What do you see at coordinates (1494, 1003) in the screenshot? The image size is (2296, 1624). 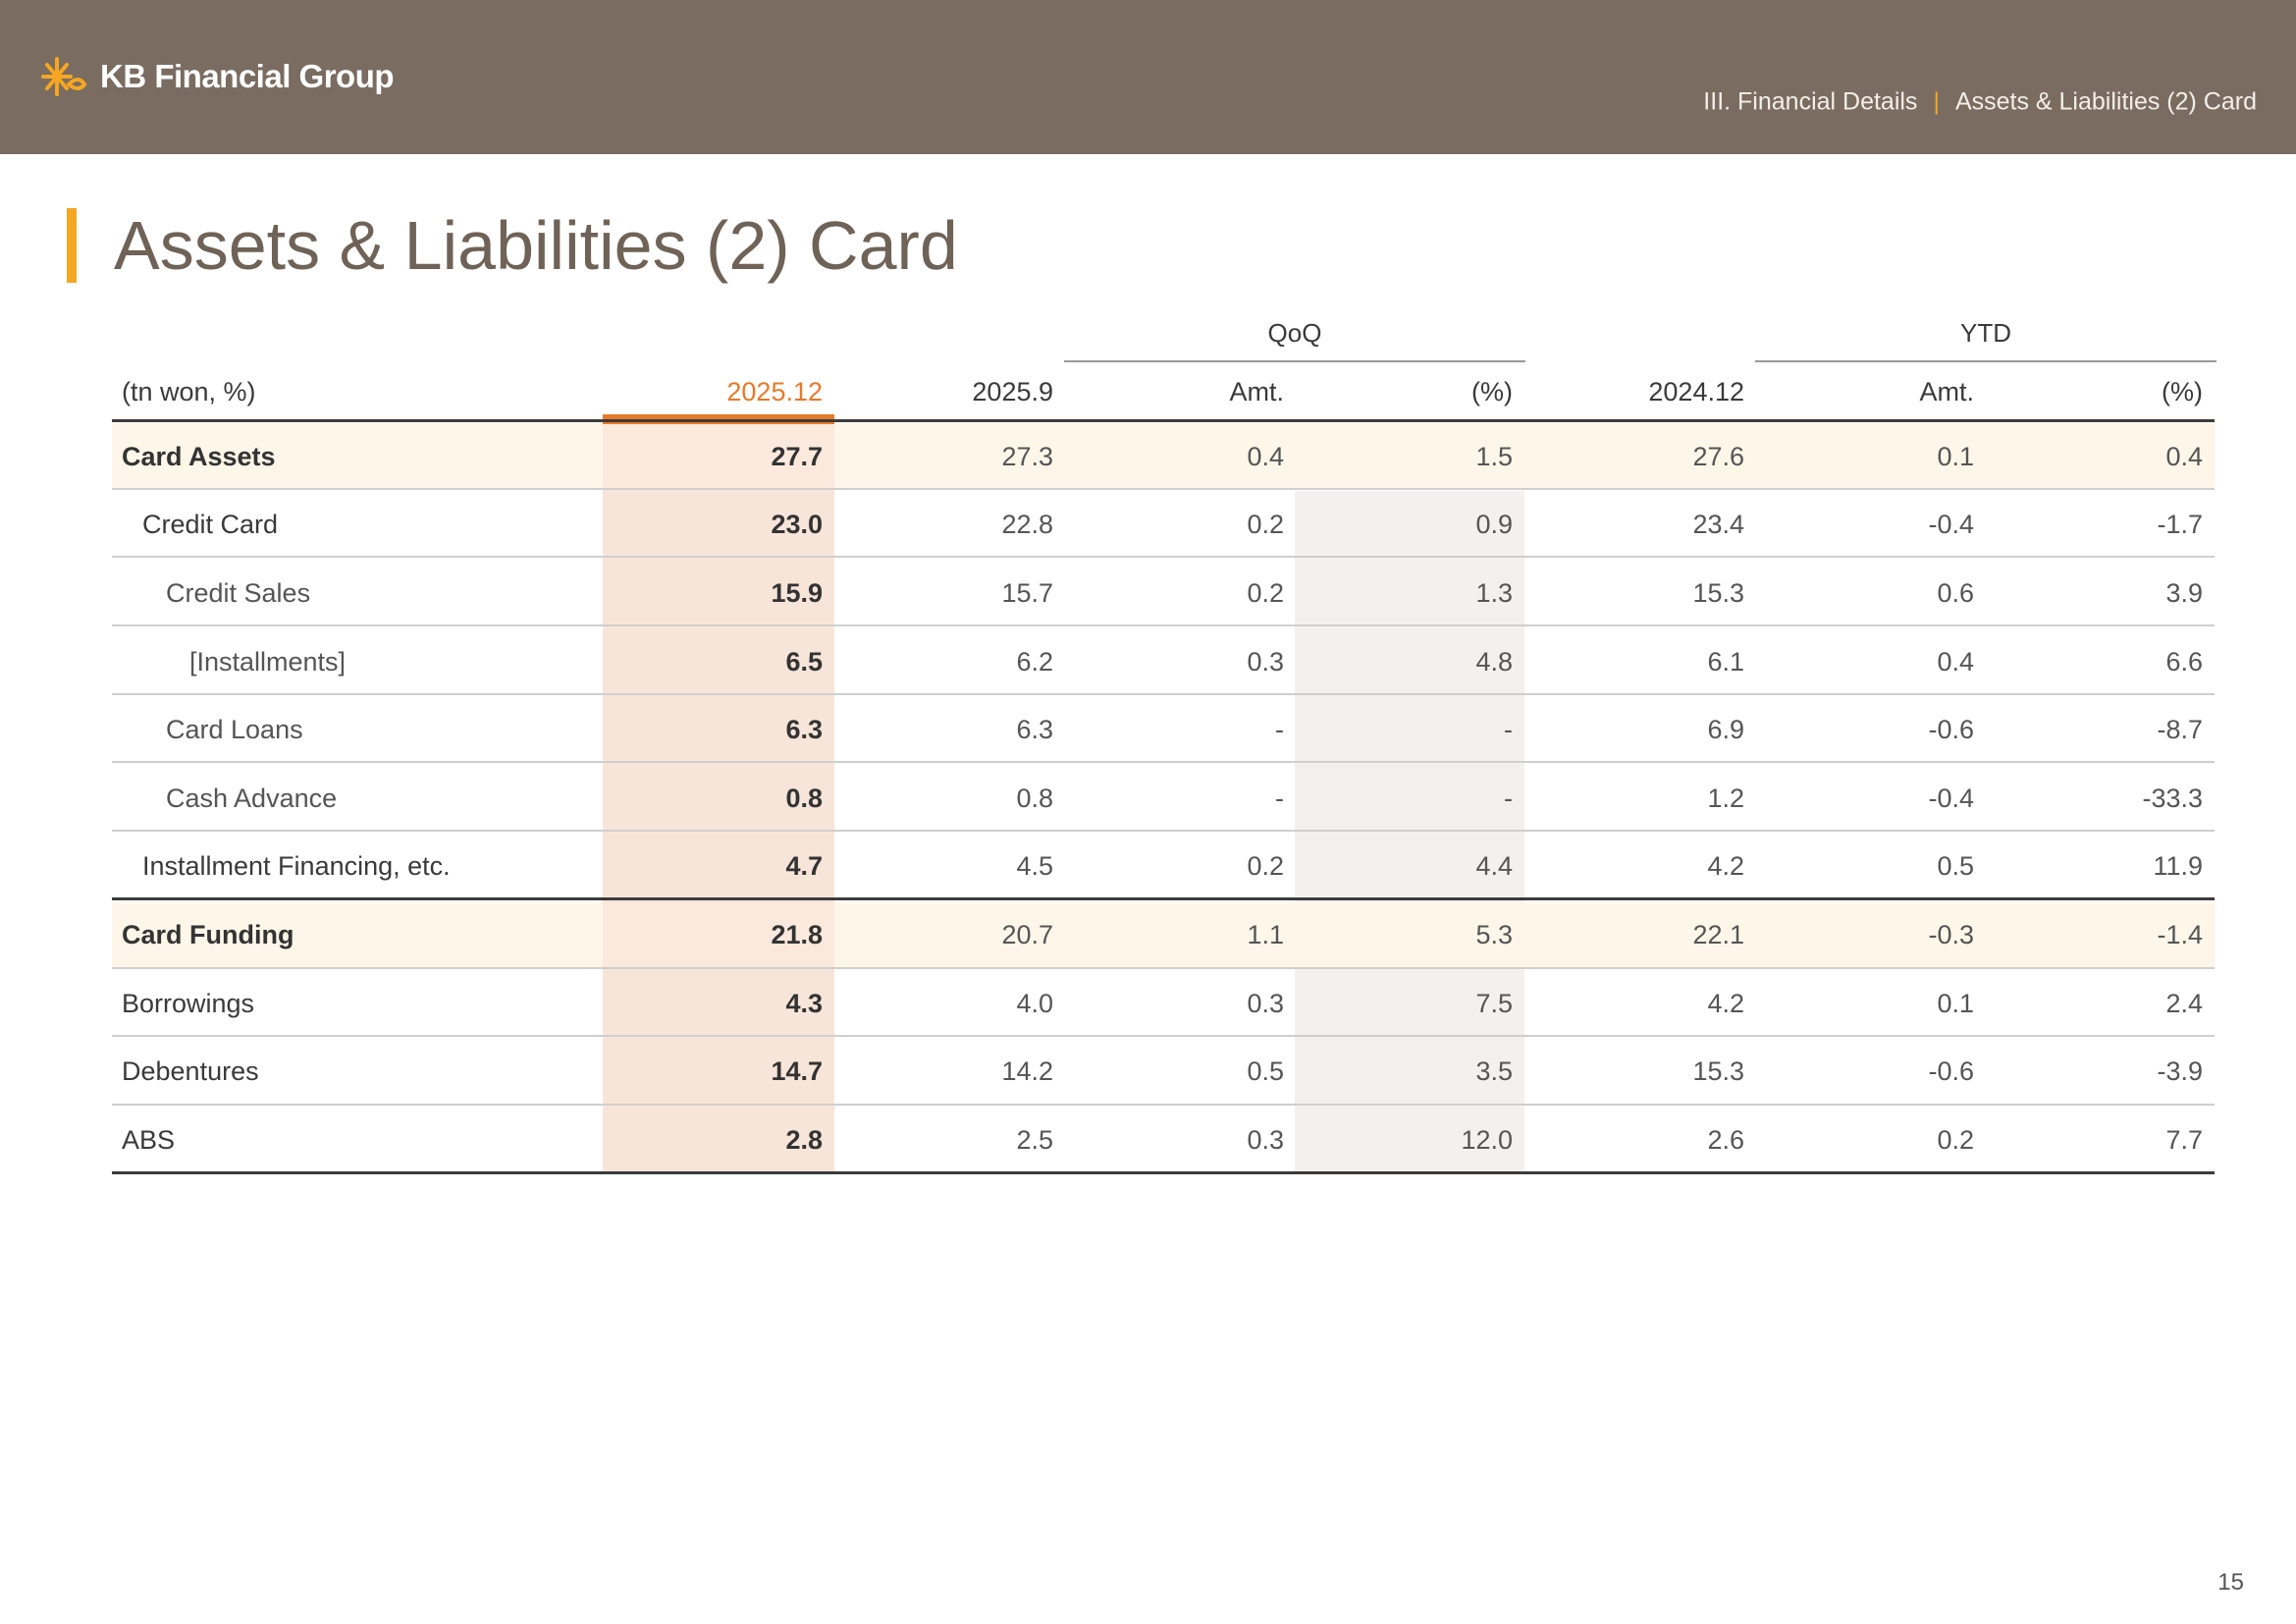 I see `table-cell: 7.5` at bounding box center [1494, 1003].